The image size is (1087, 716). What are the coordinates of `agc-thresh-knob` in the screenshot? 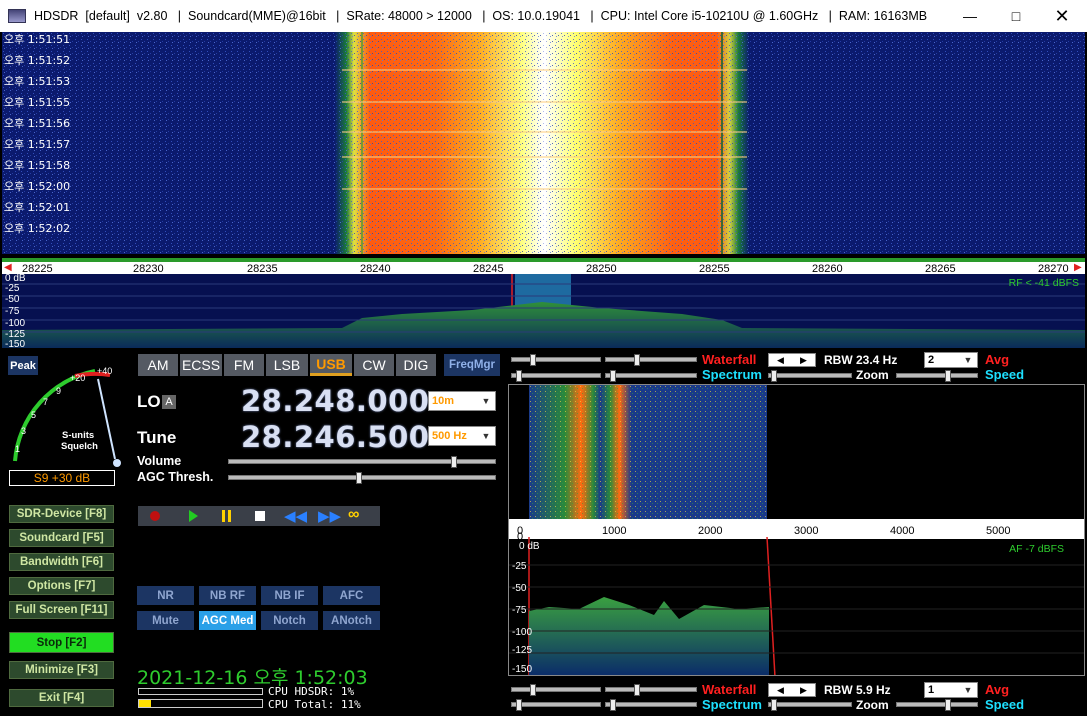 It's located at (359, 478).